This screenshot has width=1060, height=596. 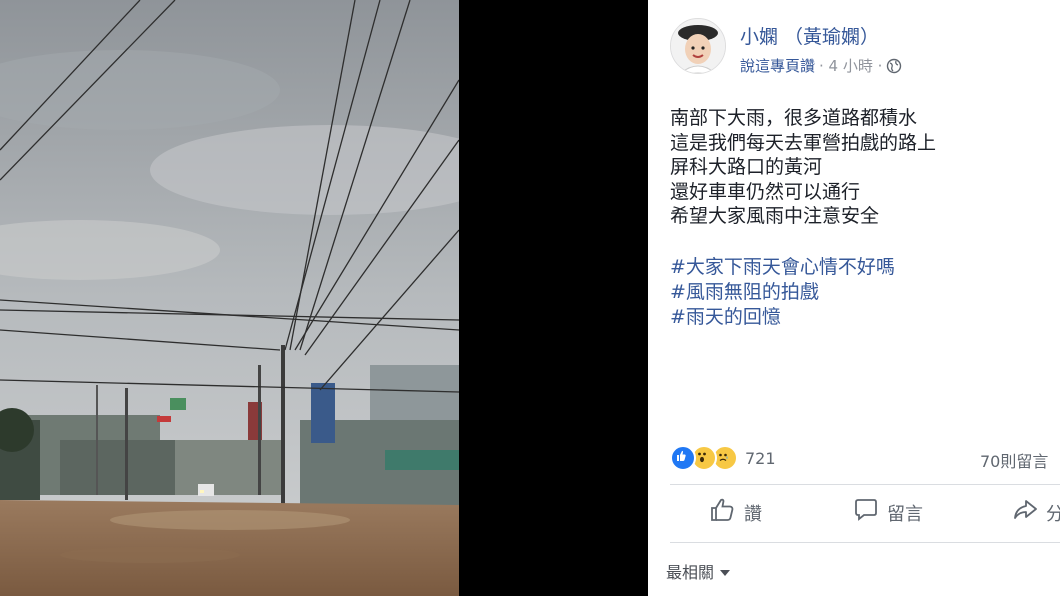 I want to click on caret-down-icon, so click(x=725, y=571).